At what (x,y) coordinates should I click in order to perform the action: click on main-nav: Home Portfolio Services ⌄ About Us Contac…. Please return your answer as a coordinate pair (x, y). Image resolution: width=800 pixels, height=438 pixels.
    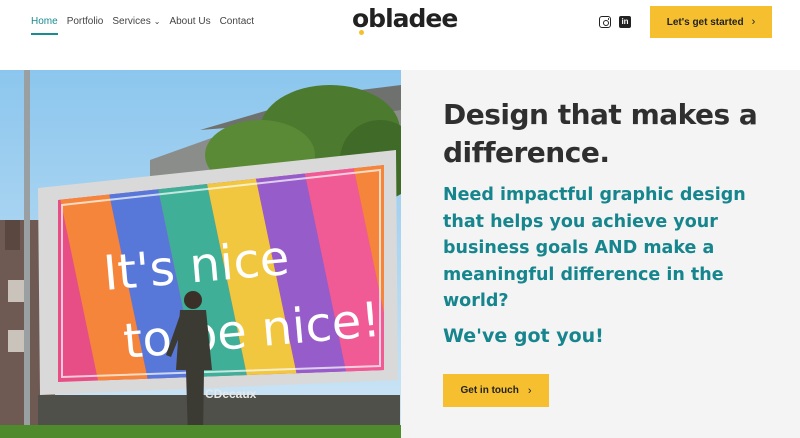
    Looking at the image, I should click on (142, 25).